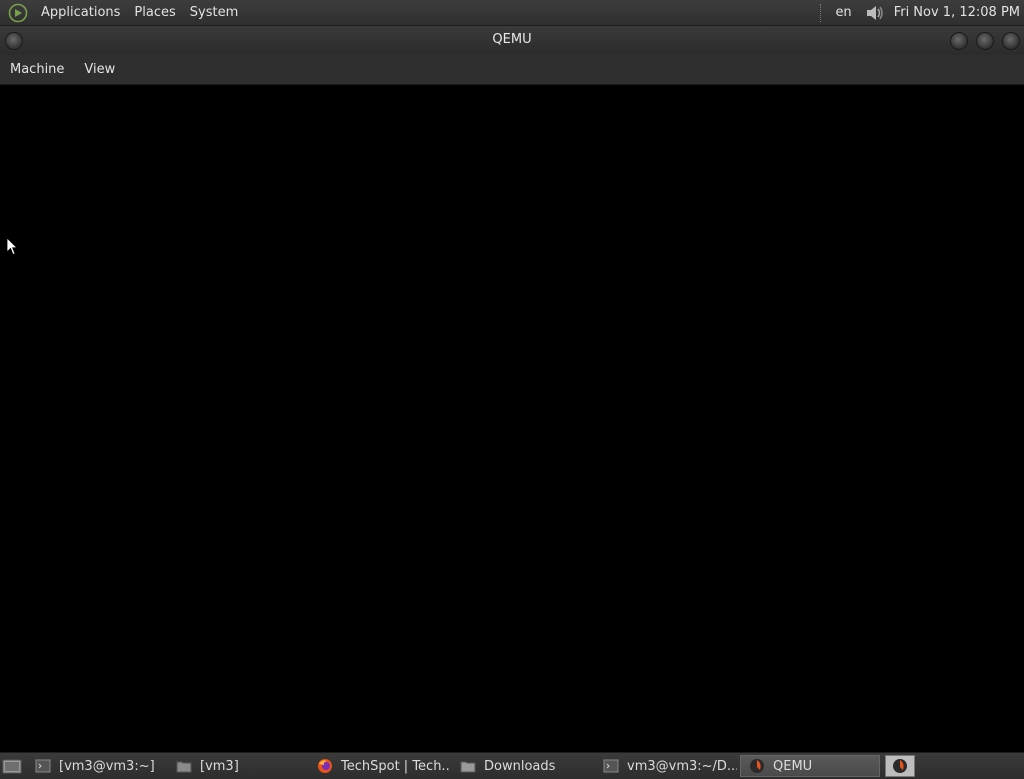  I want to click on window-titlebar: QEMU, so click(512, 40).